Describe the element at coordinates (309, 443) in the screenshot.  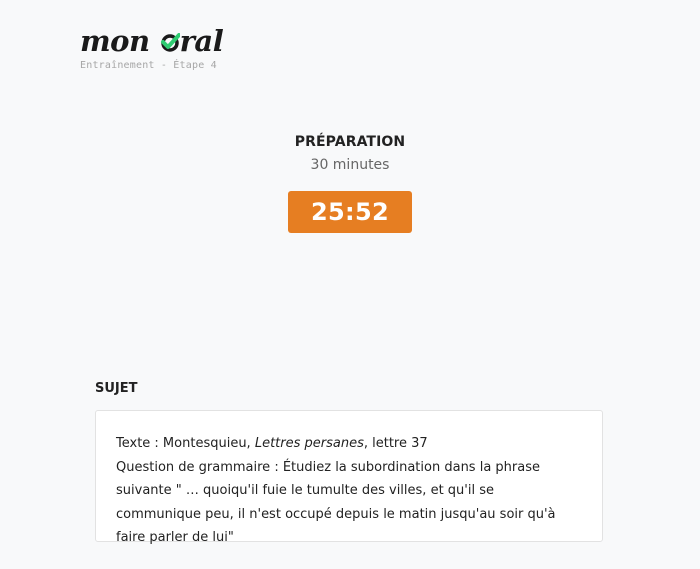
I see `work-title: Lettres persanes` at that location.